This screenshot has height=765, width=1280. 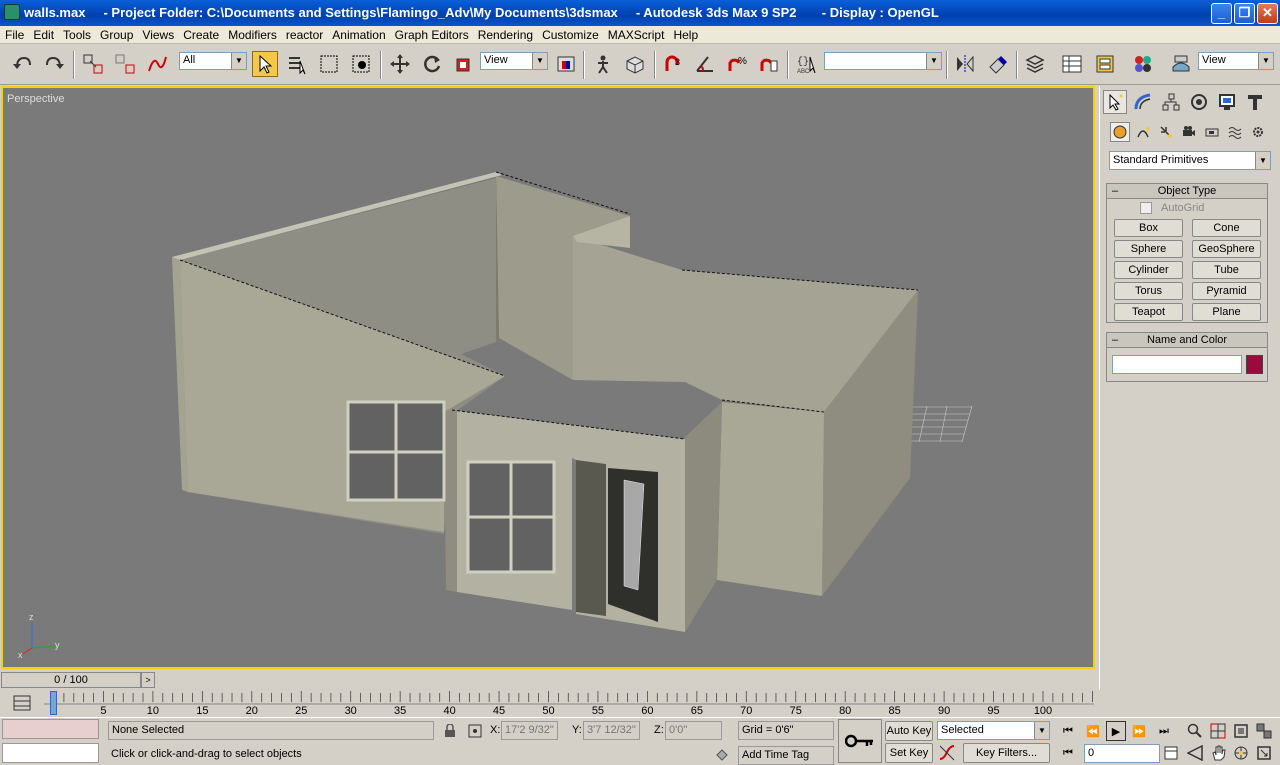 I want to click on cylinder-button: Cylinder, so click(x=1148, y=270).